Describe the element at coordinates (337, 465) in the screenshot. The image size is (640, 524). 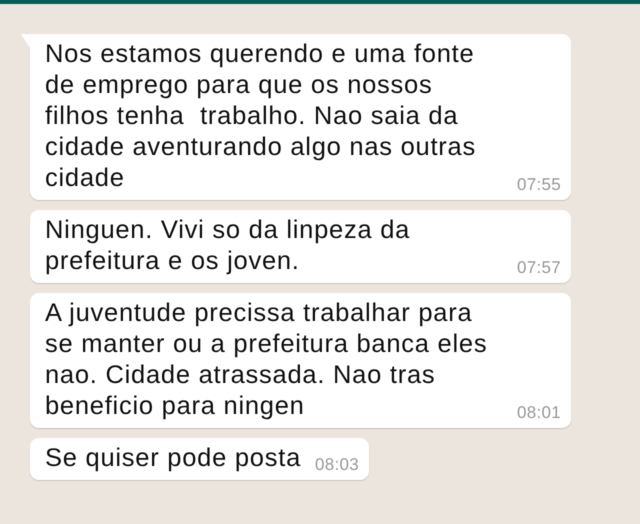
I see `message-time: 08:03` at that location.